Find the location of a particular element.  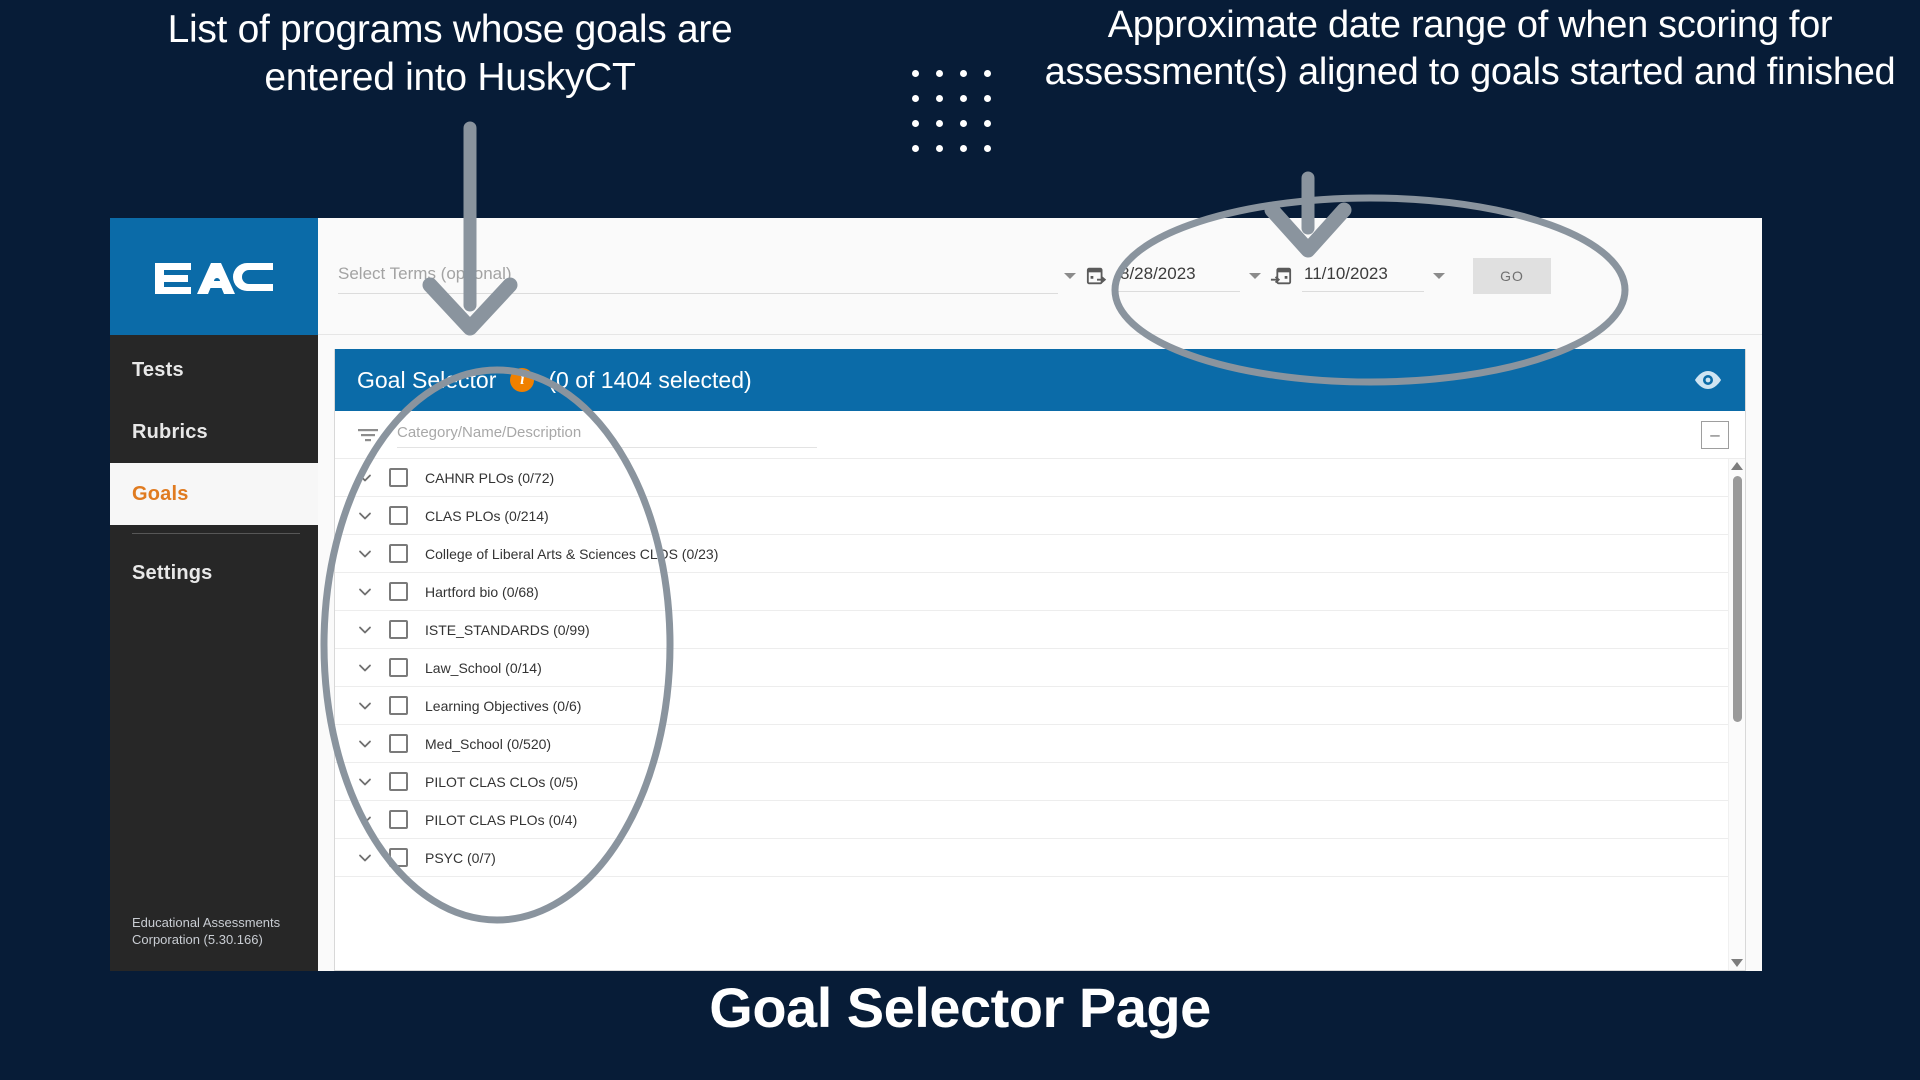

table-row: Learning Objectives (0/6) is located at coordinates (1031, 706).